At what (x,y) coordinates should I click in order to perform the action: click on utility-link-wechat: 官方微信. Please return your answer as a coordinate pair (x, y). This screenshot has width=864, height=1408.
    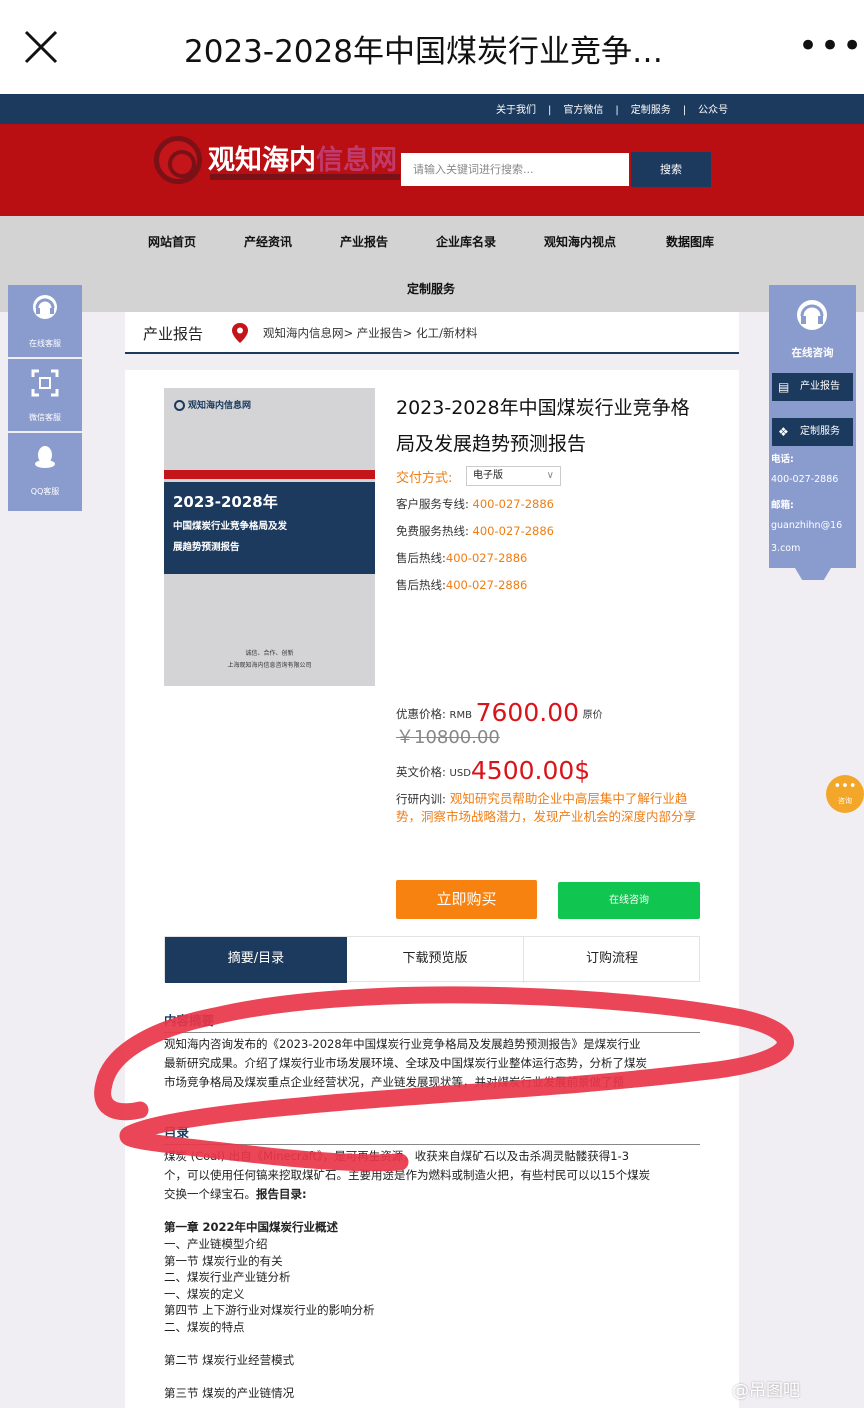
    Looking at the image, I should click on (583, 110).